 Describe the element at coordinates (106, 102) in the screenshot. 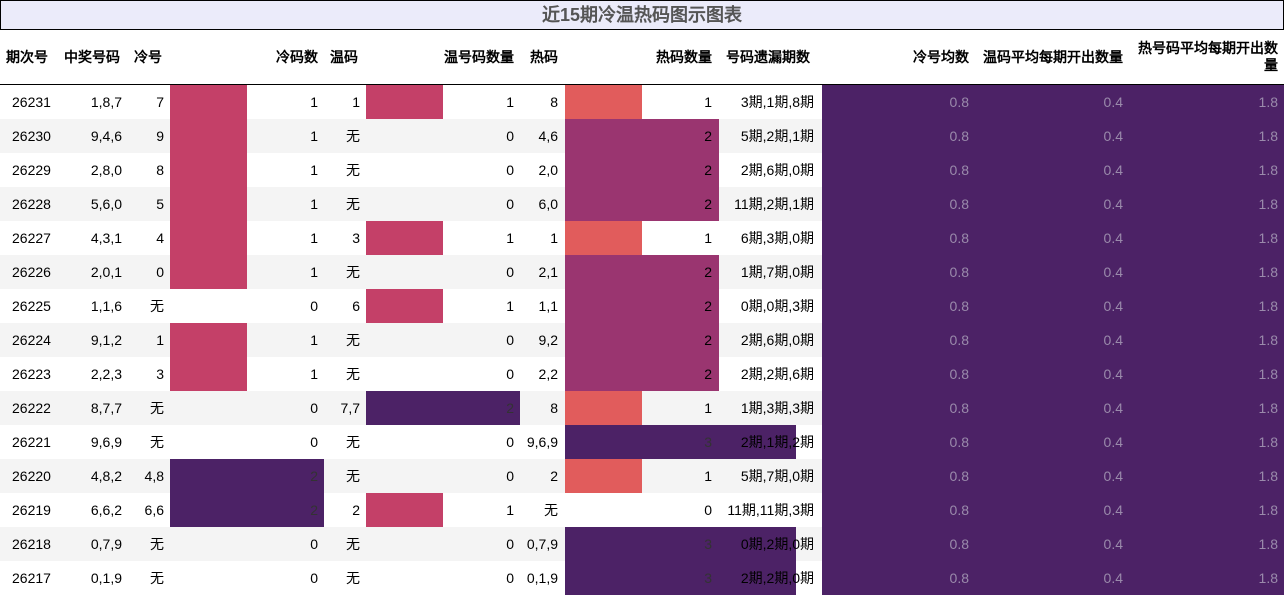

I see `winning-numbers: 1,8,7` at that location.